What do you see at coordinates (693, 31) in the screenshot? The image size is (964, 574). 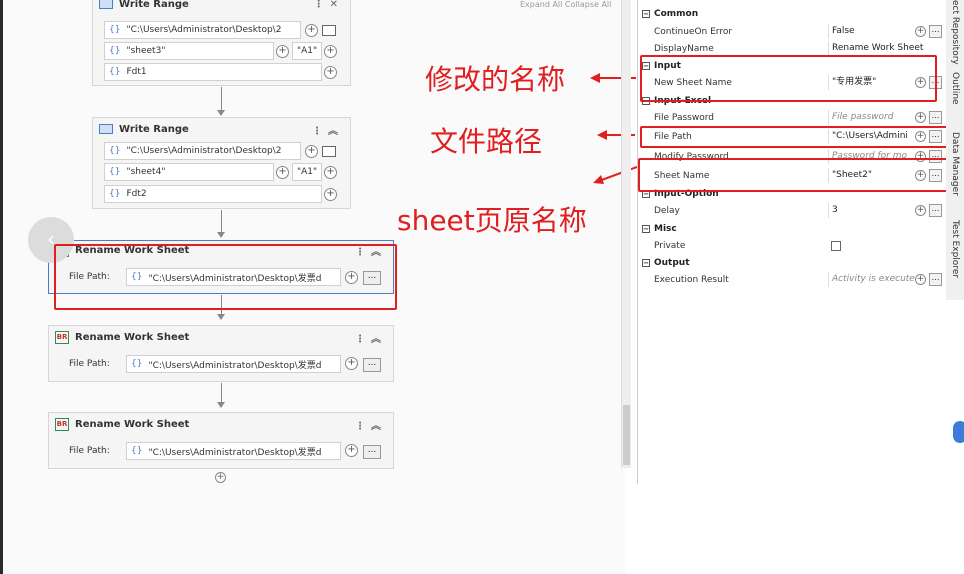 I see `prop-label: ContinueOn Error` at bounding box center [693, 31].